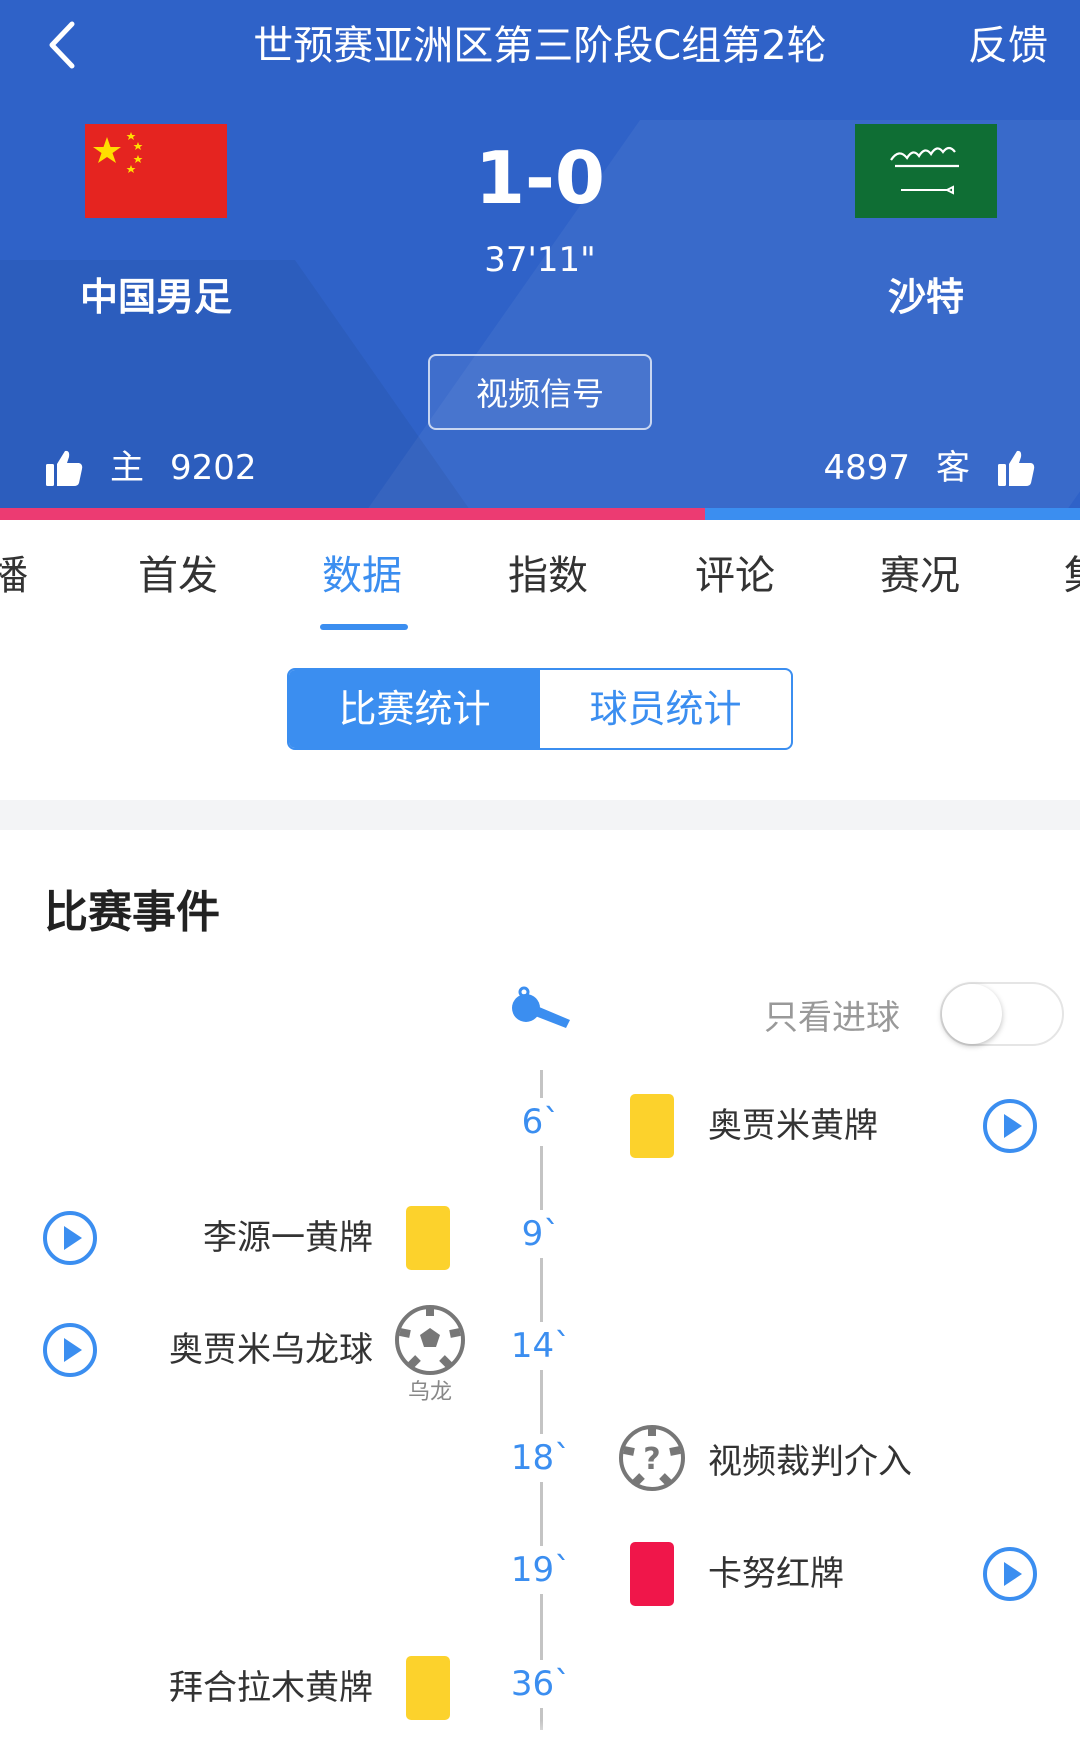 This screenshot has height=1750, width=1080. I want to click on bottom-fade, so click(540, 1735).